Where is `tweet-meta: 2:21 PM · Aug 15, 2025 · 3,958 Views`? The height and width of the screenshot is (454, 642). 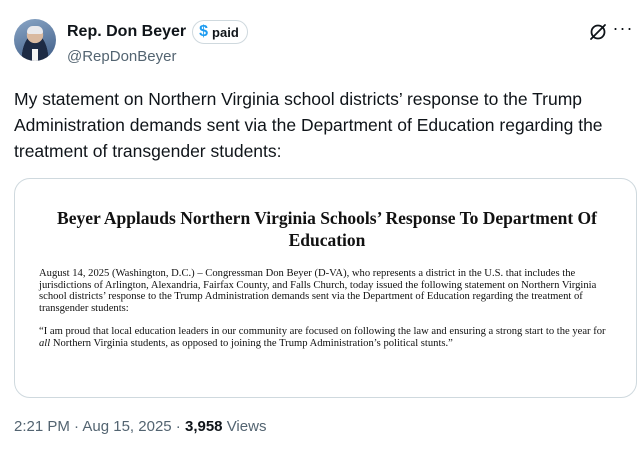
tweet-meta: 2:21 PM · Aug 15, 2025 · 3,958 Views is located at coordinates (140, 426).